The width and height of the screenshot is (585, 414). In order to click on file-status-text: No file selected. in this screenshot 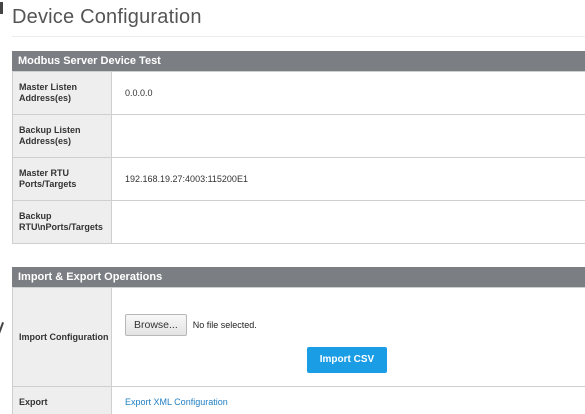, I will do `click(224, 325)`.